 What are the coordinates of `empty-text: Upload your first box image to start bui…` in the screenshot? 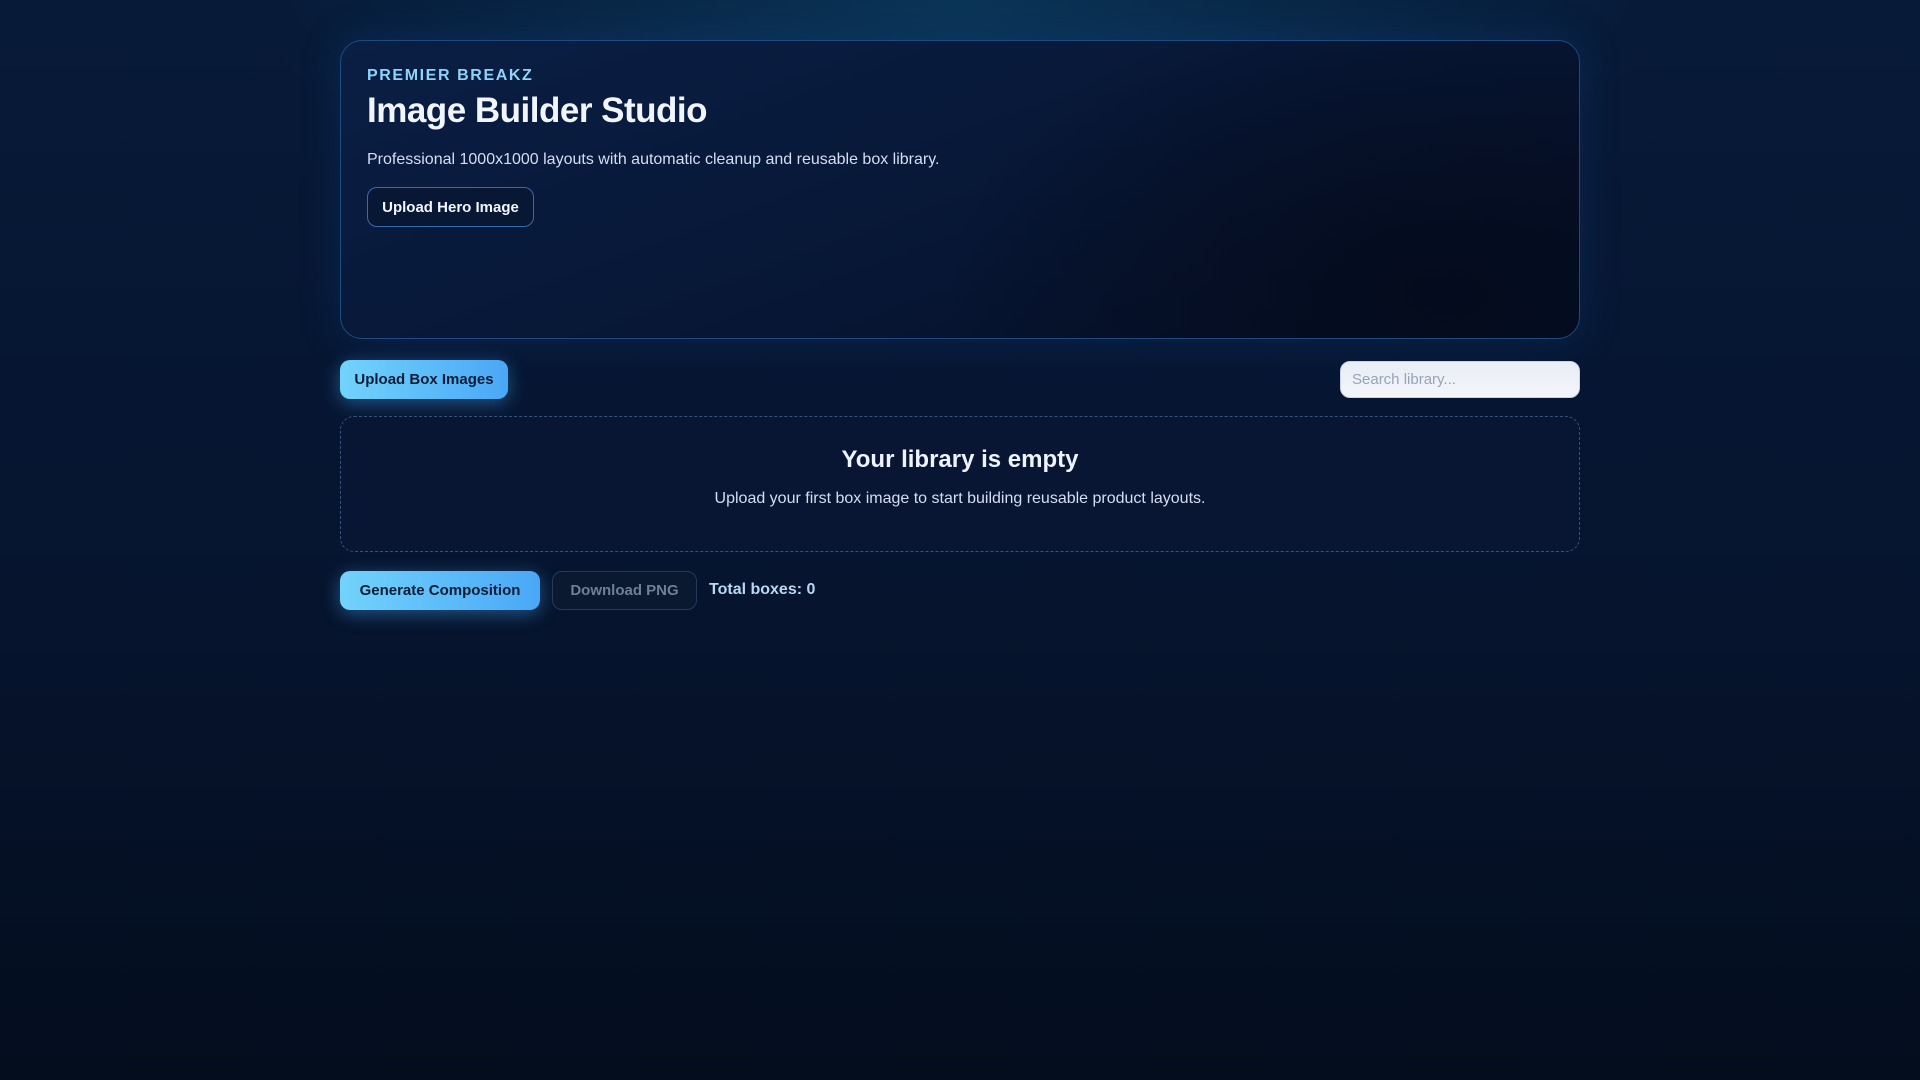 It's located at (960, 498).